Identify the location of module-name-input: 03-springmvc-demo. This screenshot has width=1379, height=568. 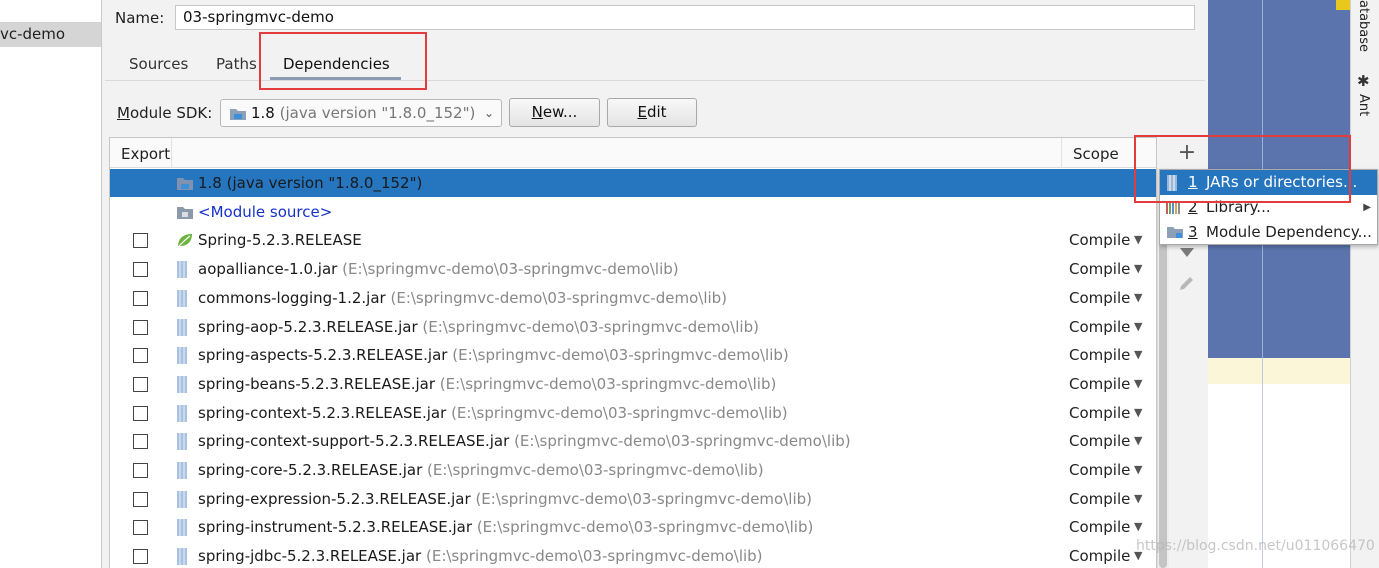
(685, 17).